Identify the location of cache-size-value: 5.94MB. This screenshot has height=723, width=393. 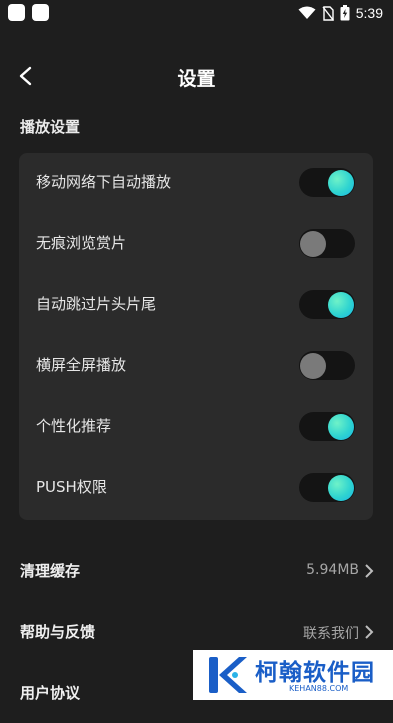
(332, 570).